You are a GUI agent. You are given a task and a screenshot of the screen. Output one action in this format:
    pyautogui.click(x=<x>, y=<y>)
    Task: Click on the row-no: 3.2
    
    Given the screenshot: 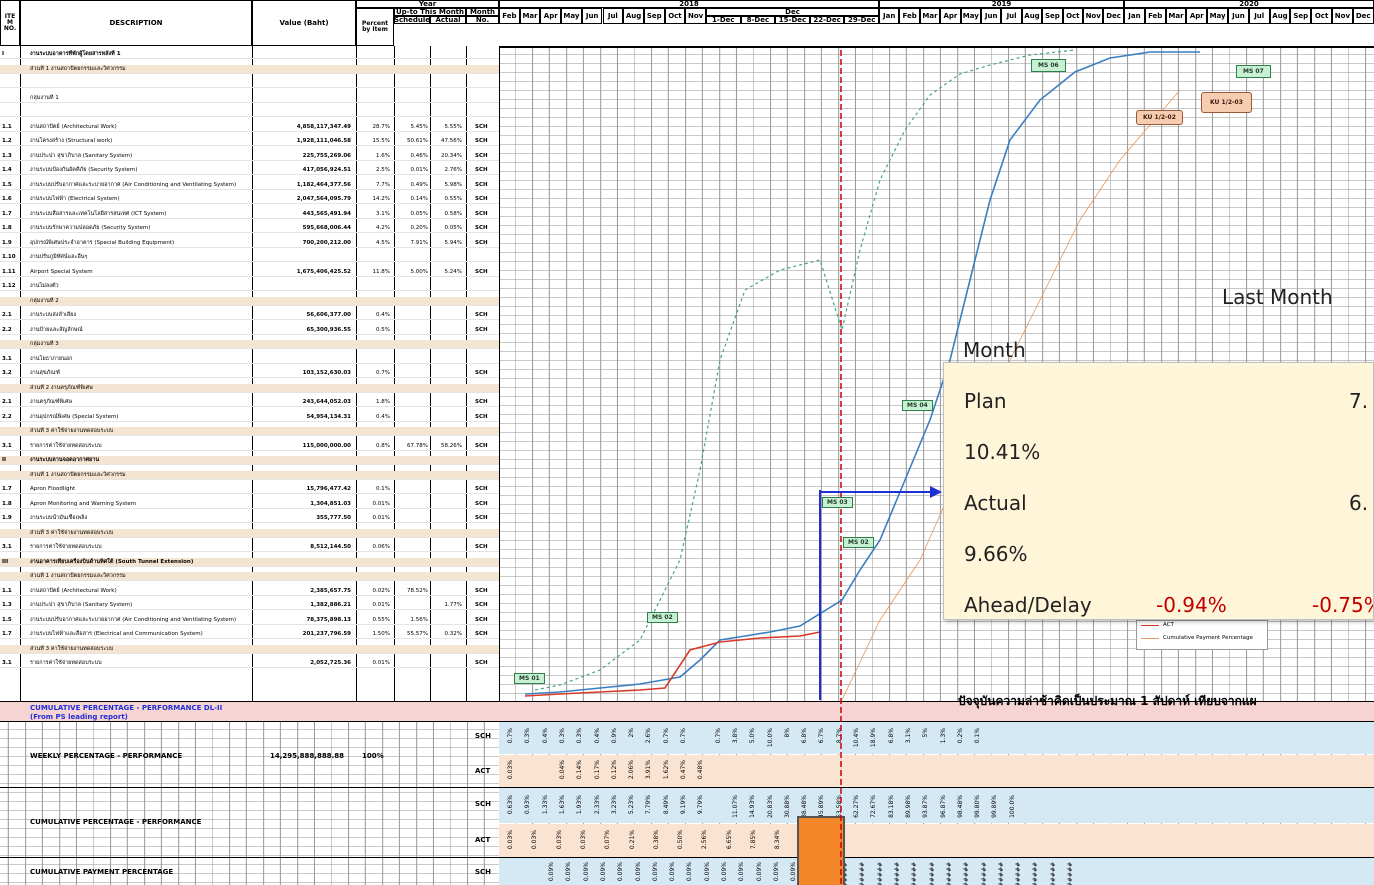 What is the action you would take?
    pyautogui.click(x=7, y=373)
    